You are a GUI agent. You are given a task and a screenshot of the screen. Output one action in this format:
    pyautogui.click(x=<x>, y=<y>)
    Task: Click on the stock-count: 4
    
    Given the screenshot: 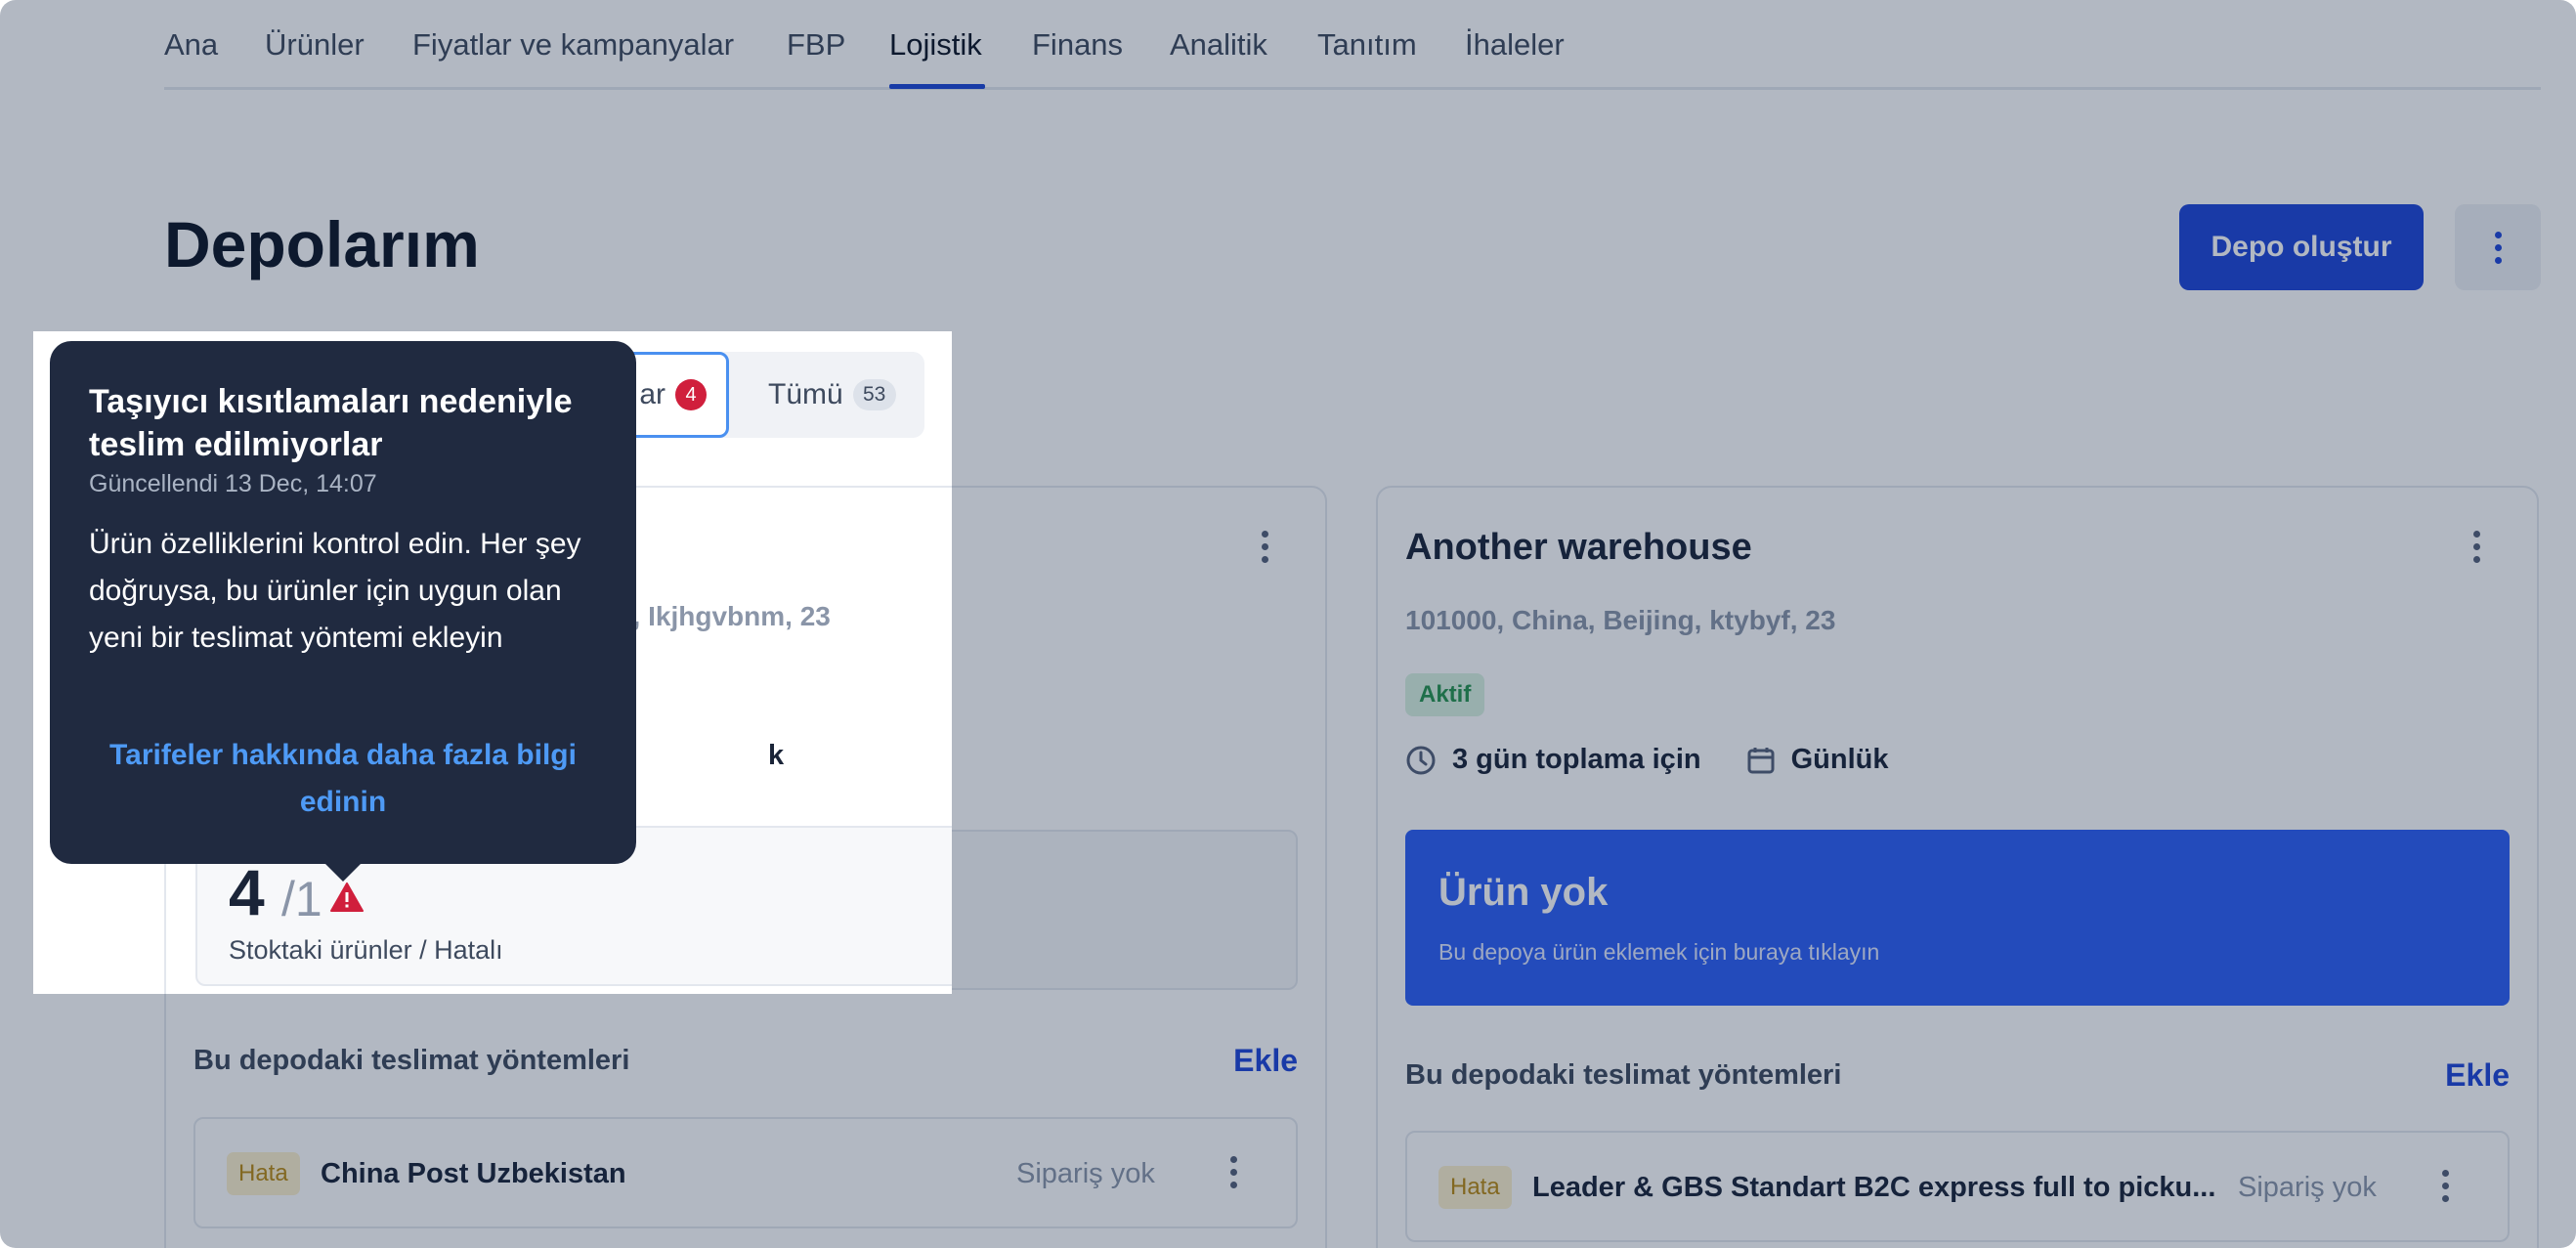 What is the action you would take?
    pyautogui.click(x=247, y=892)
    